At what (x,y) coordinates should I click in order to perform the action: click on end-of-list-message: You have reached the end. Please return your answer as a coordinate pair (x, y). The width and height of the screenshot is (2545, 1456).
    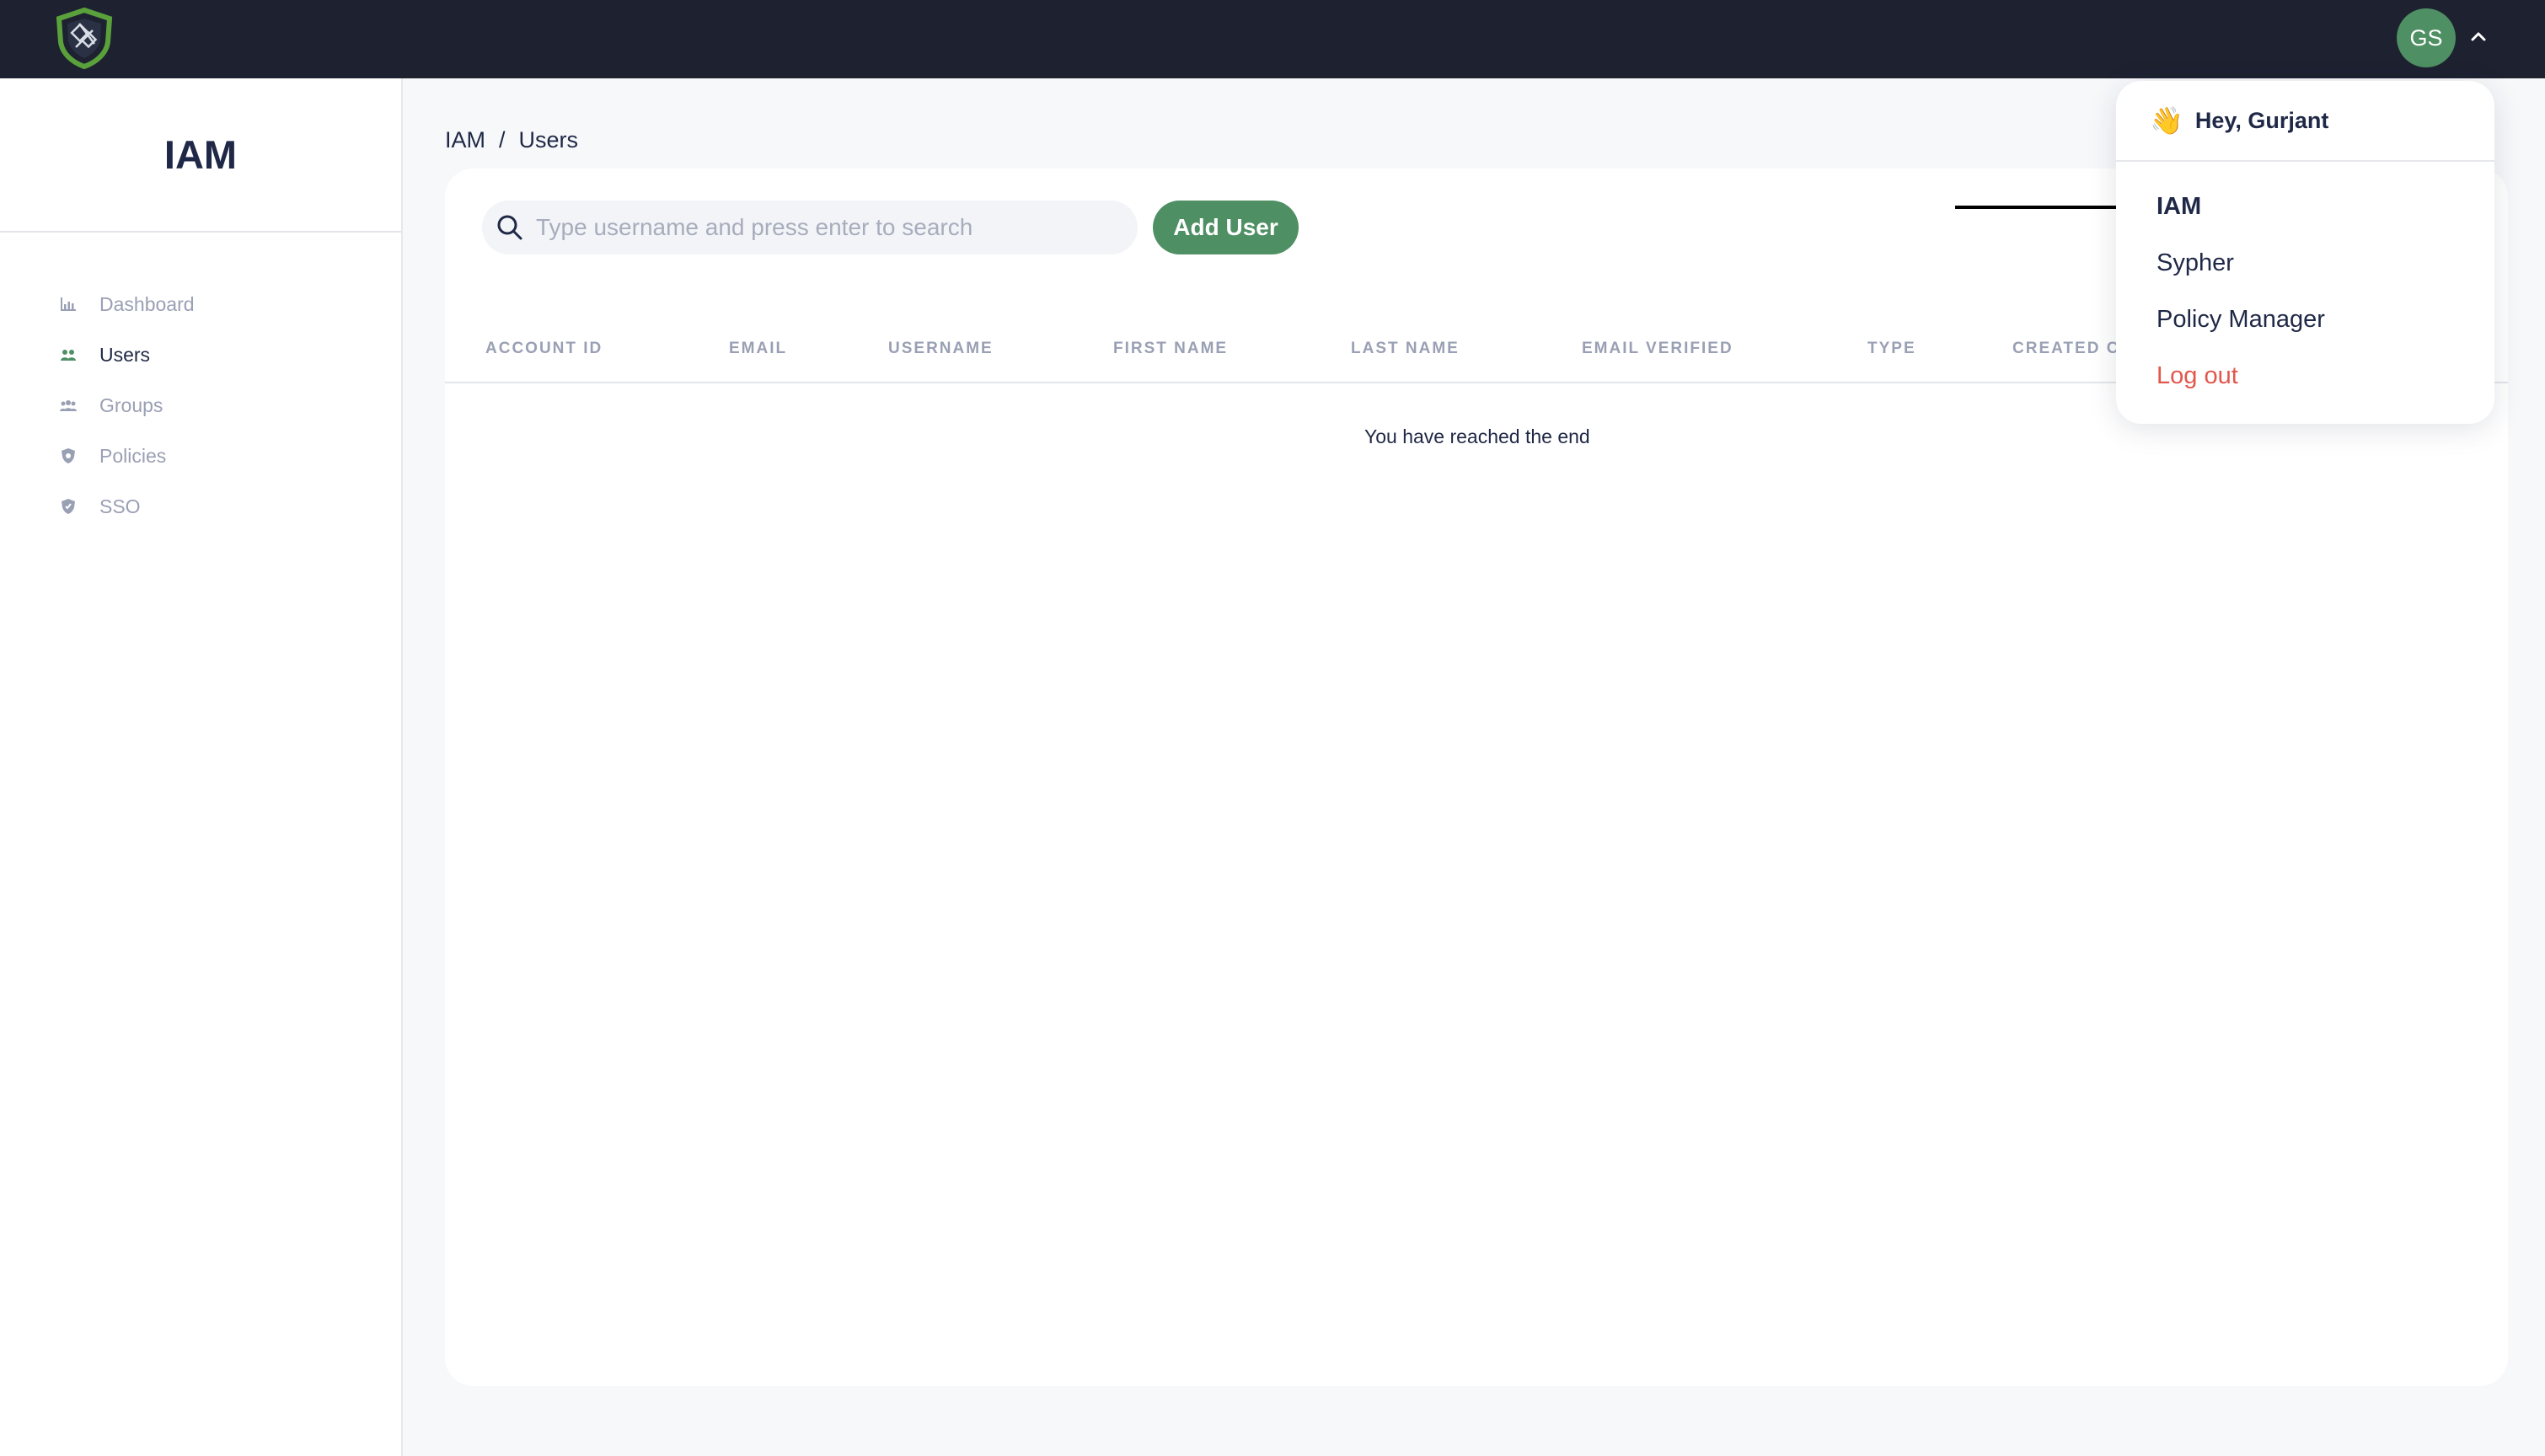
    Looking at the image, I should click on (1477, 436).